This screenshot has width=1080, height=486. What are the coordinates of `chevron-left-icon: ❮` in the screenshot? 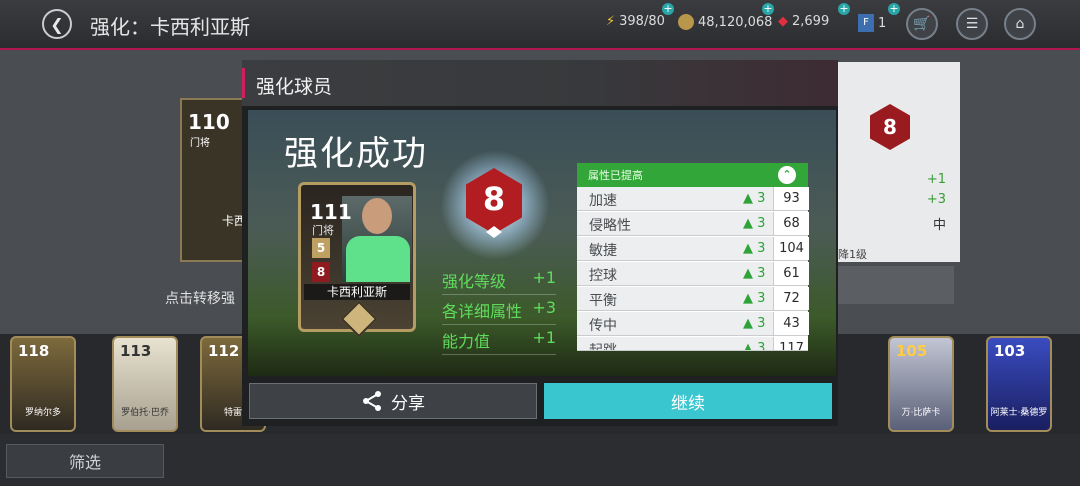 It's located at (57, 24).